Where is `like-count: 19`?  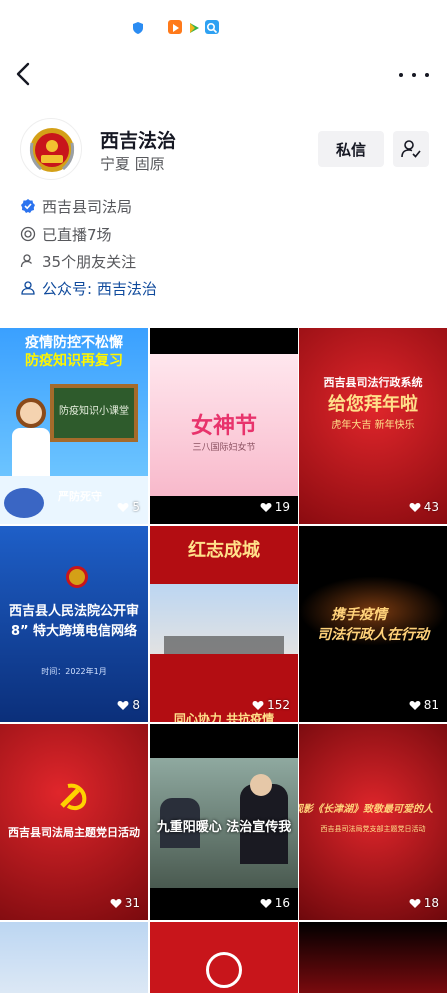 like-count: 19 is located at coordinates (275, 507).